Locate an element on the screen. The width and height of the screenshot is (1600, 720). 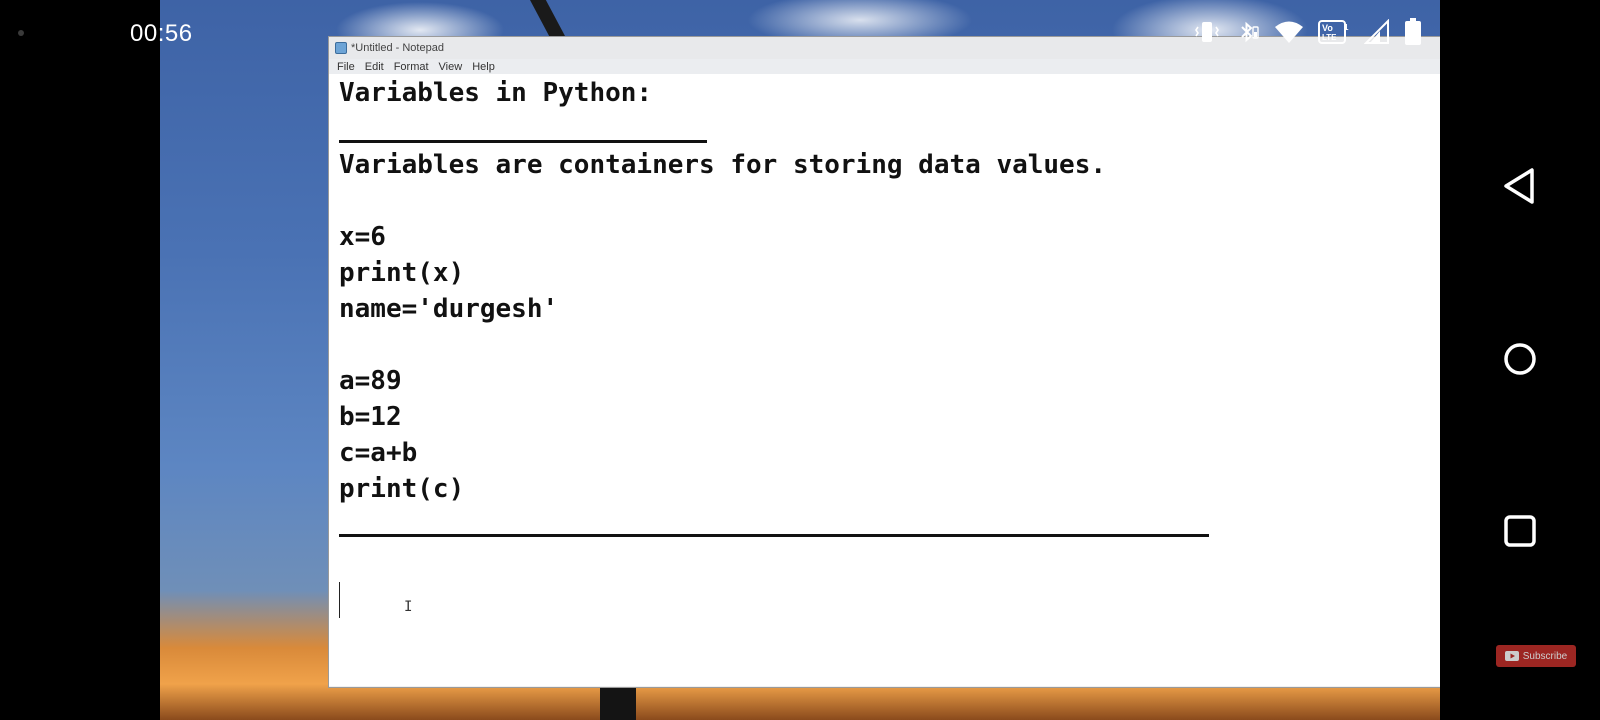
ibeam-cursor-icon: I is located at coordinates (408, 607).